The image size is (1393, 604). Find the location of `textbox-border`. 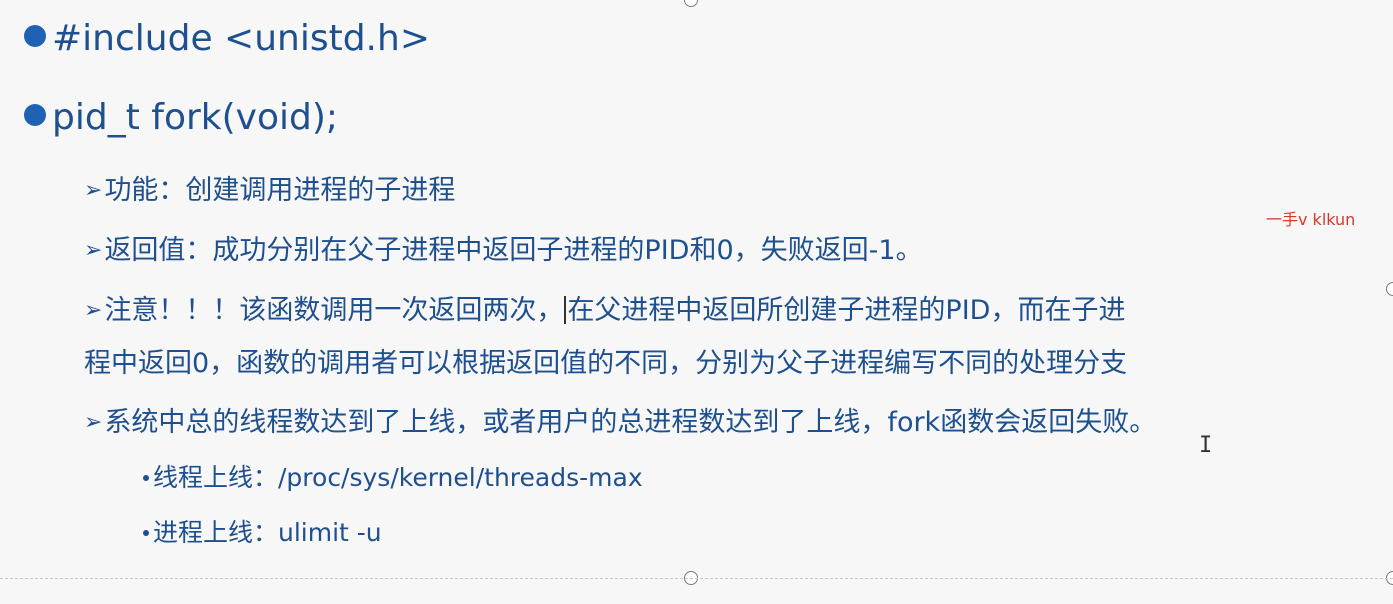

textbox-border is located at coordinates (696, 578).